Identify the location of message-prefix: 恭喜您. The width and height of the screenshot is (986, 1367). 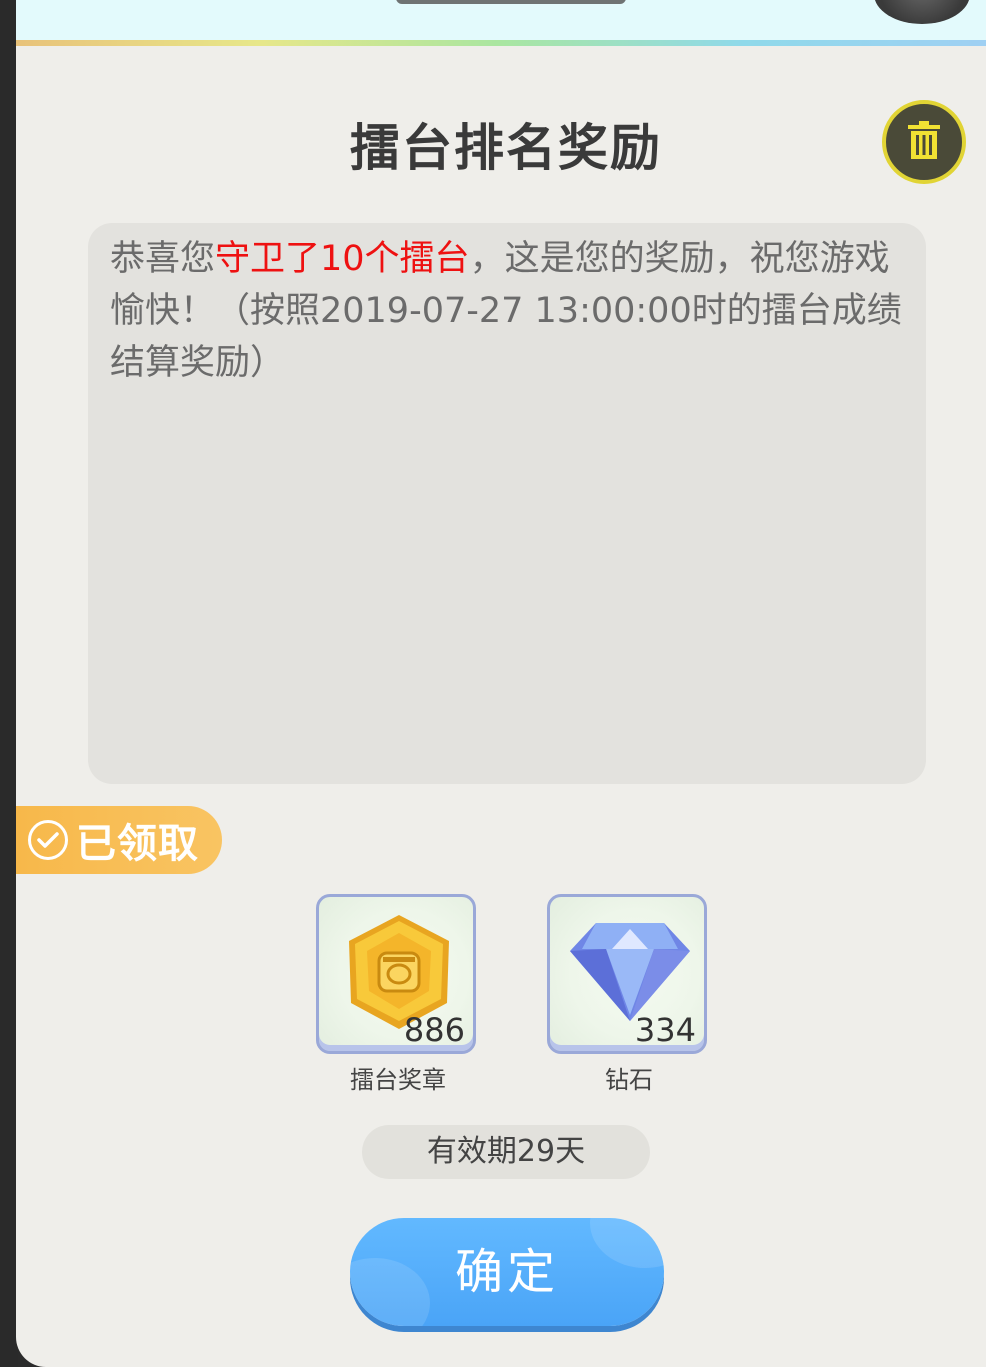
(163, 259).